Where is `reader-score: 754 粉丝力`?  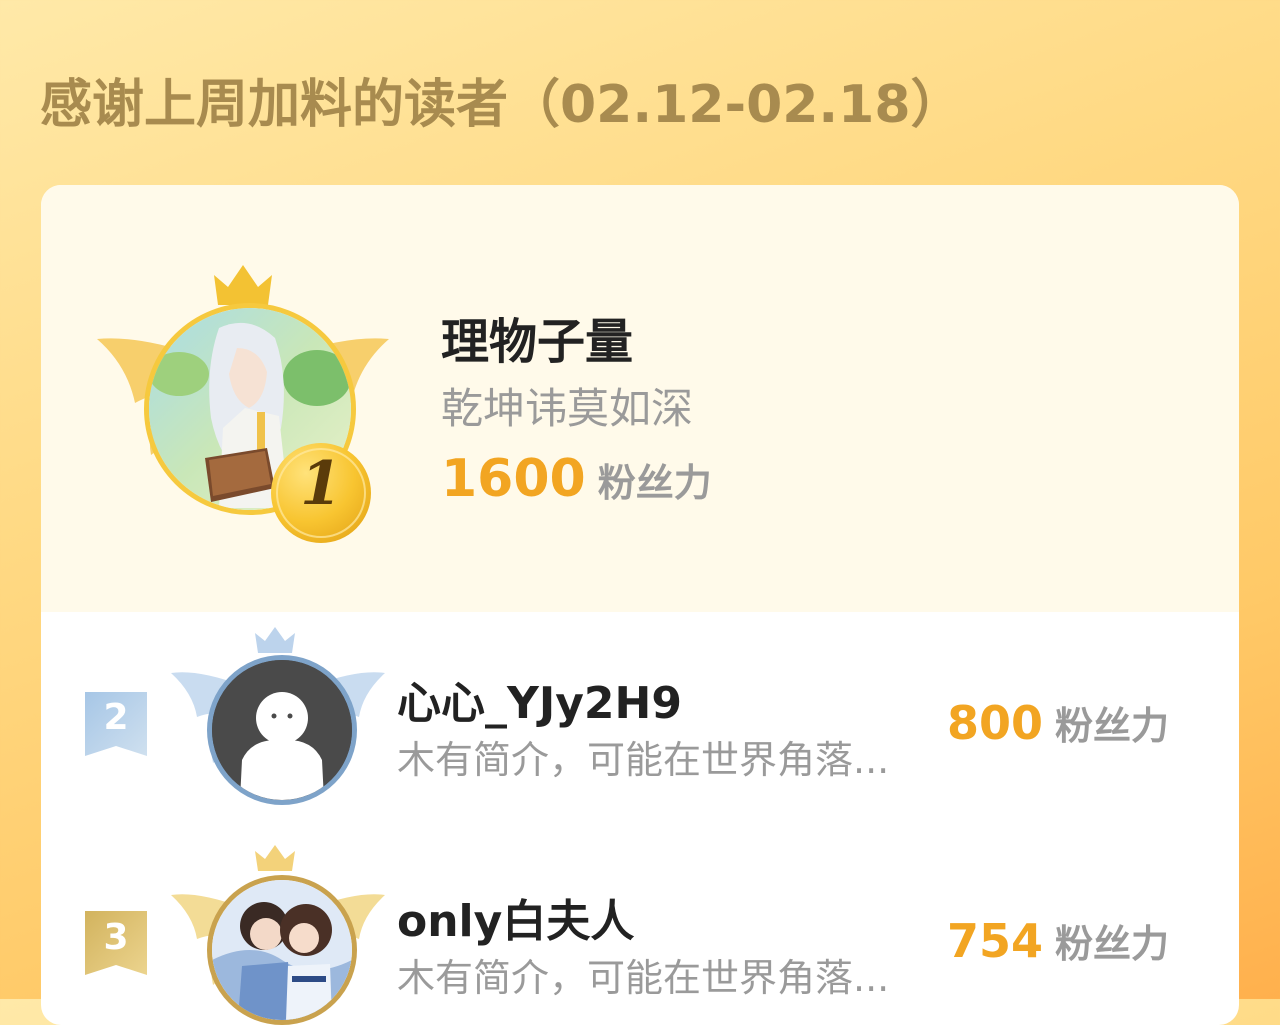 reader-score: 754 粉丝力 is located at coordinates (1058, 940).